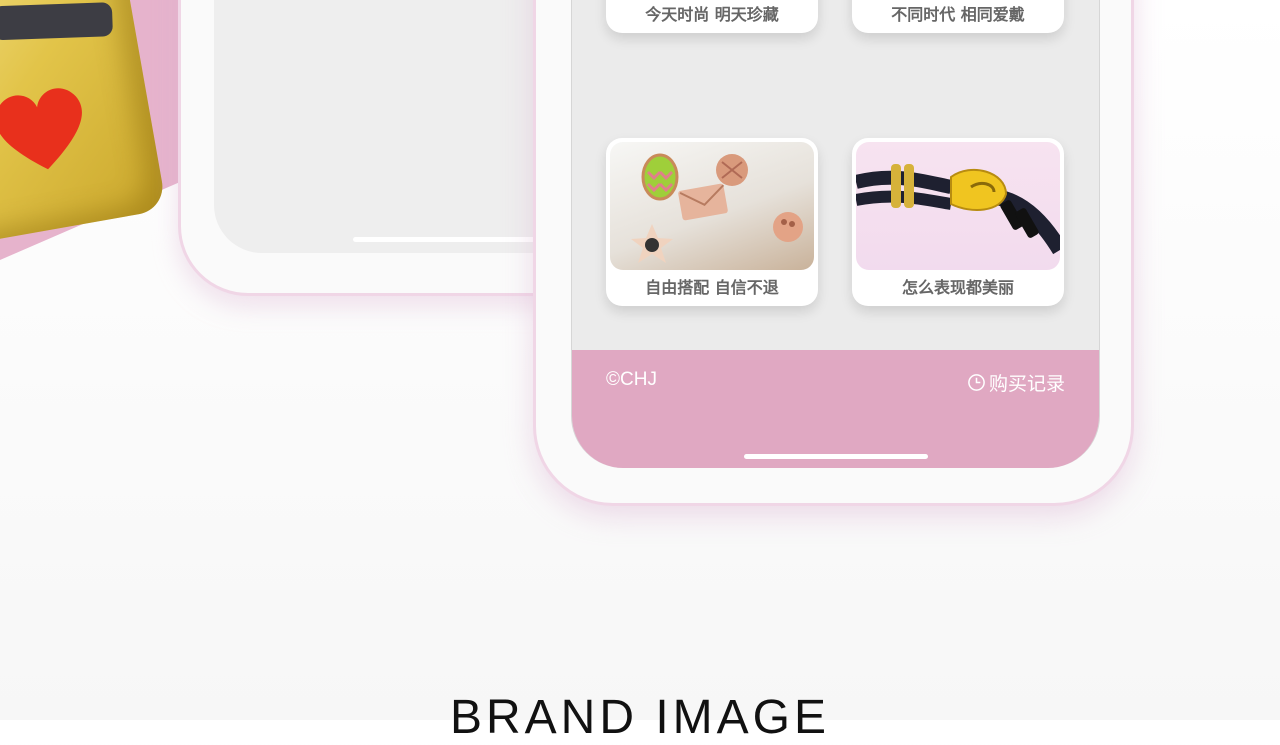 This screenshot has width=1280, height=745. What do you see at coordinates (976, 382) in the screenshot?
I see `clock-icon` at bounding box center [976, 382].